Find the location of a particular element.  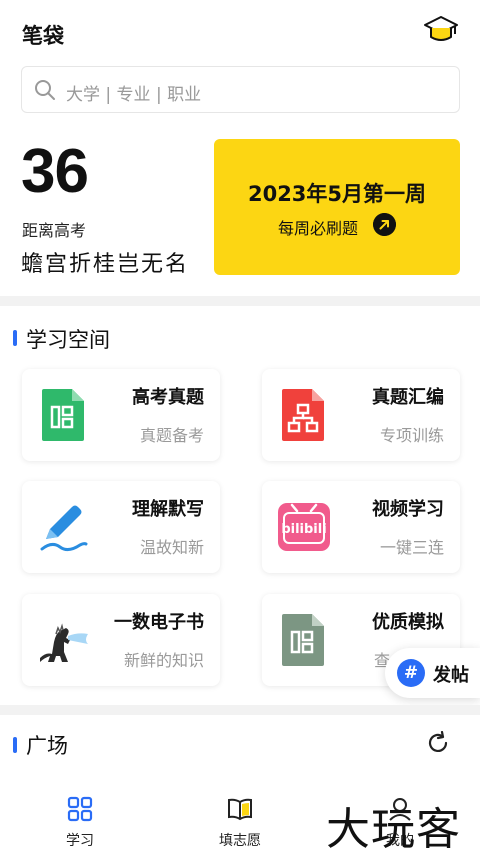

countdown-label: 距离高考 is located at coordinates (54, 230).